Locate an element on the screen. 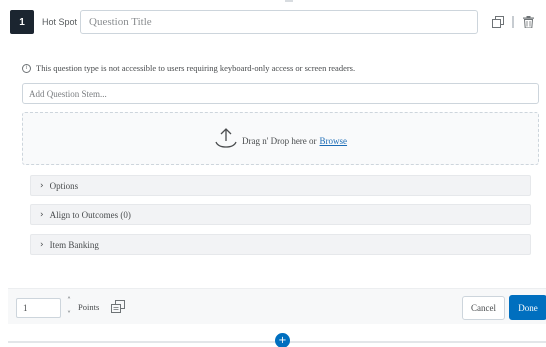 This screenshot has height=347, width=546. section-label: Item Banking is located at coordinates (74, 244).